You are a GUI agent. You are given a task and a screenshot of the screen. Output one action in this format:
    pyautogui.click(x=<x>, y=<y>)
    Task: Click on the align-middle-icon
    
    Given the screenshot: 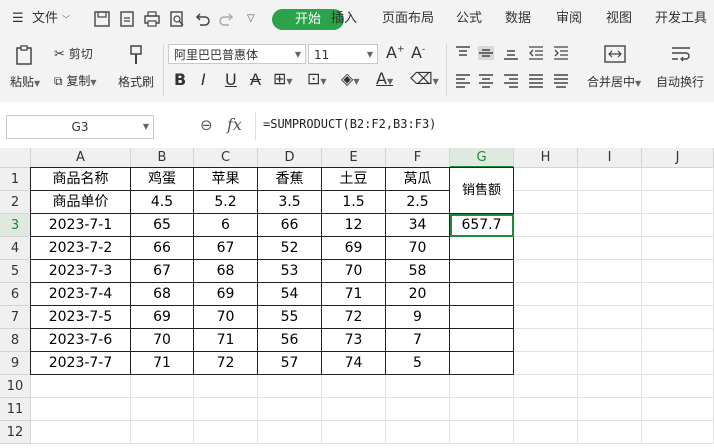 What is the action you would take?
    pyautogui.click(x=486, y=53)
    